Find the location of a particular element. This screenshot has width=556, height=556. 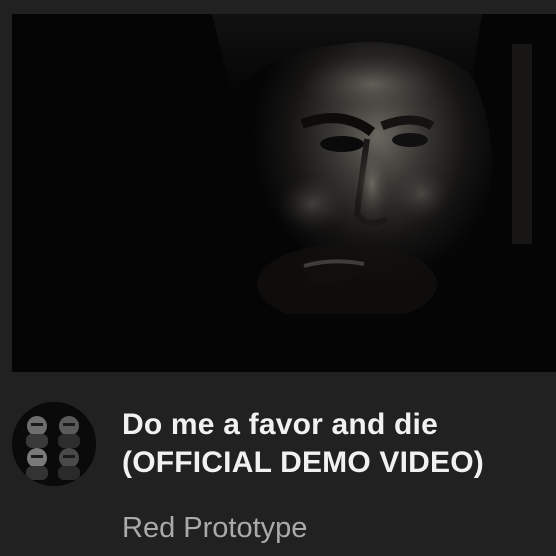

video-title-line1: Do me a favor and die is located at coordinates (280, 424).